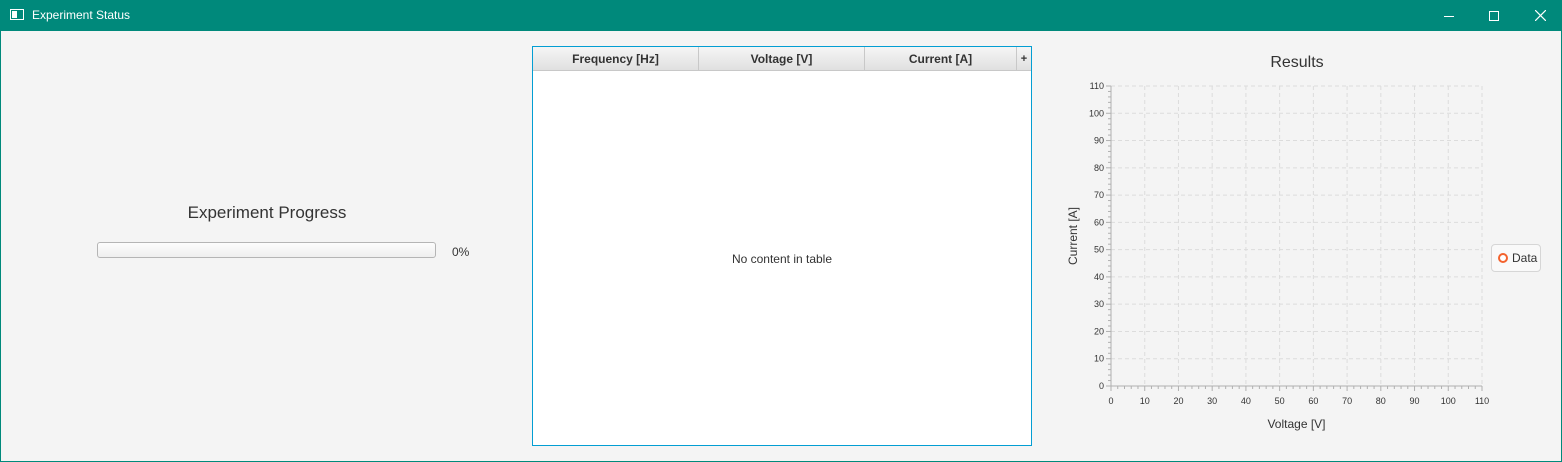 Image resolution: width=1562 pixels, height=462 pixels. I want to click on app-icon, so click(17, 14).